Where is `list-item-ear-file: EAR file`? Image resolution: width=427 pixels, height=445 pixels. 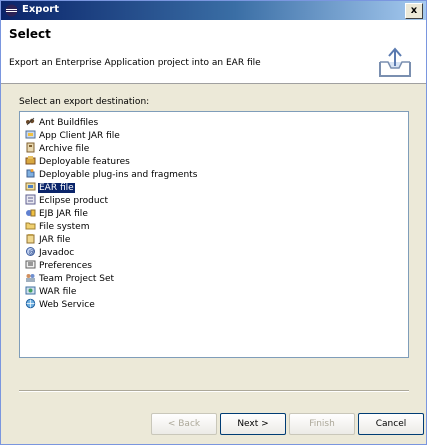 list-item-ear-file: EAR file is located at coordinates (47, 187).